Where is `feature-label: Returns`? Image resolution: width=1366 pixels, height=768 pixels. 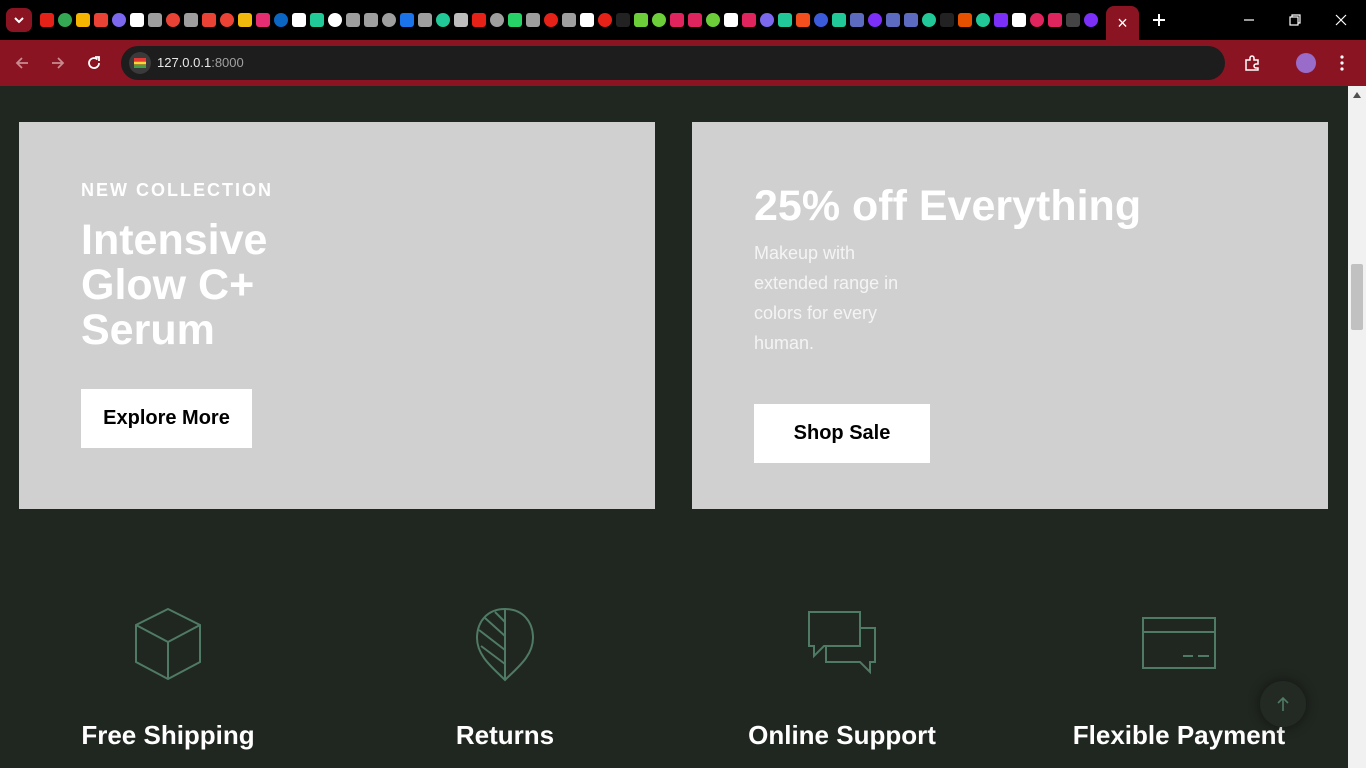 feature-label: Returns is located at coordinates (505, 735).